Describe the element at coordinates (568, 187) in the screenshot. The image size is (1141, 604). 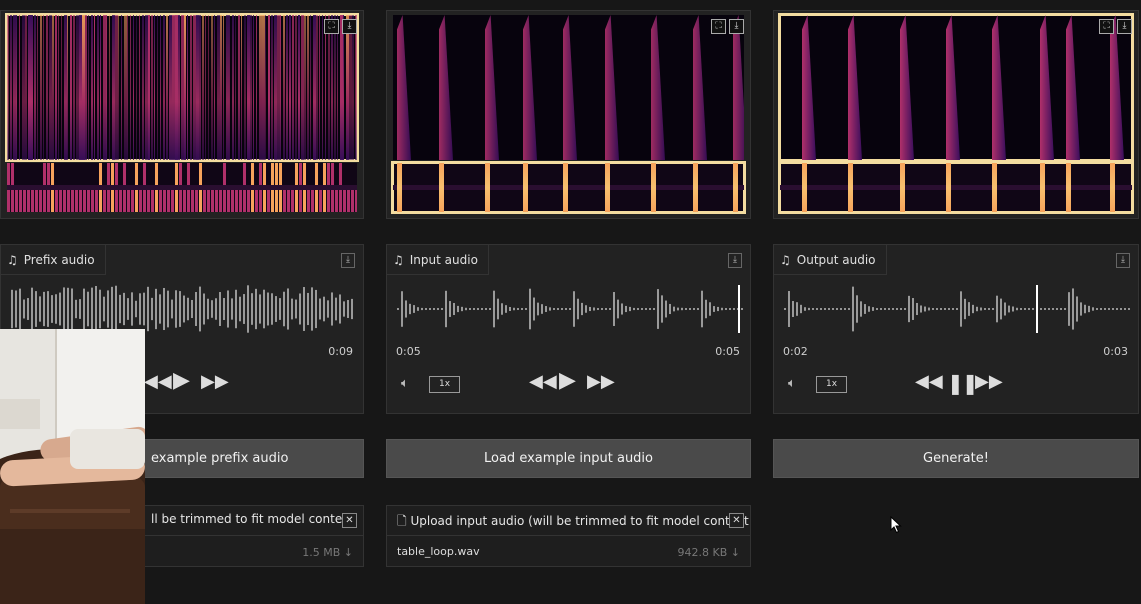
I see `input-chroma` at that location.